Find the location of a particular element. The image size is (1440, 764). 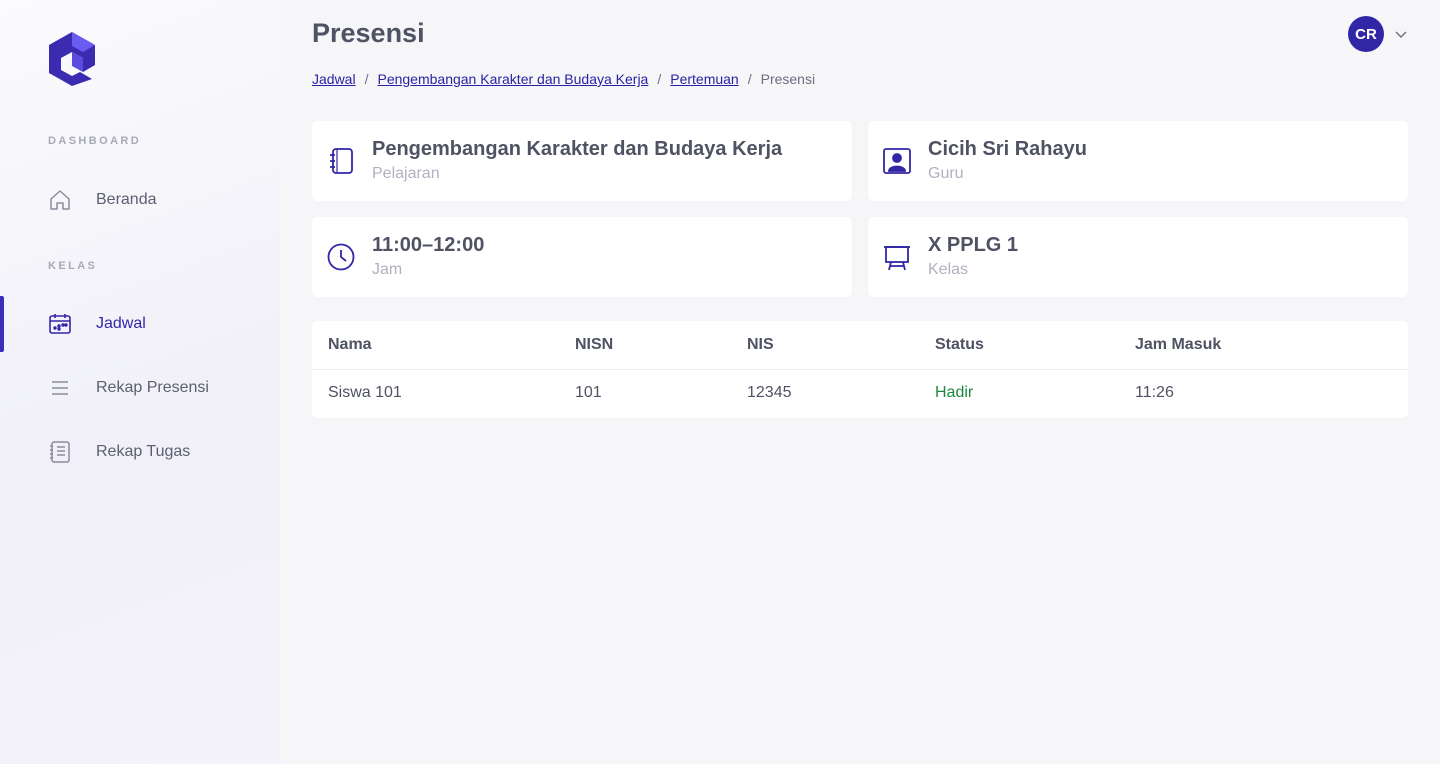

teacher-icon is located at coordinates (897, 161).